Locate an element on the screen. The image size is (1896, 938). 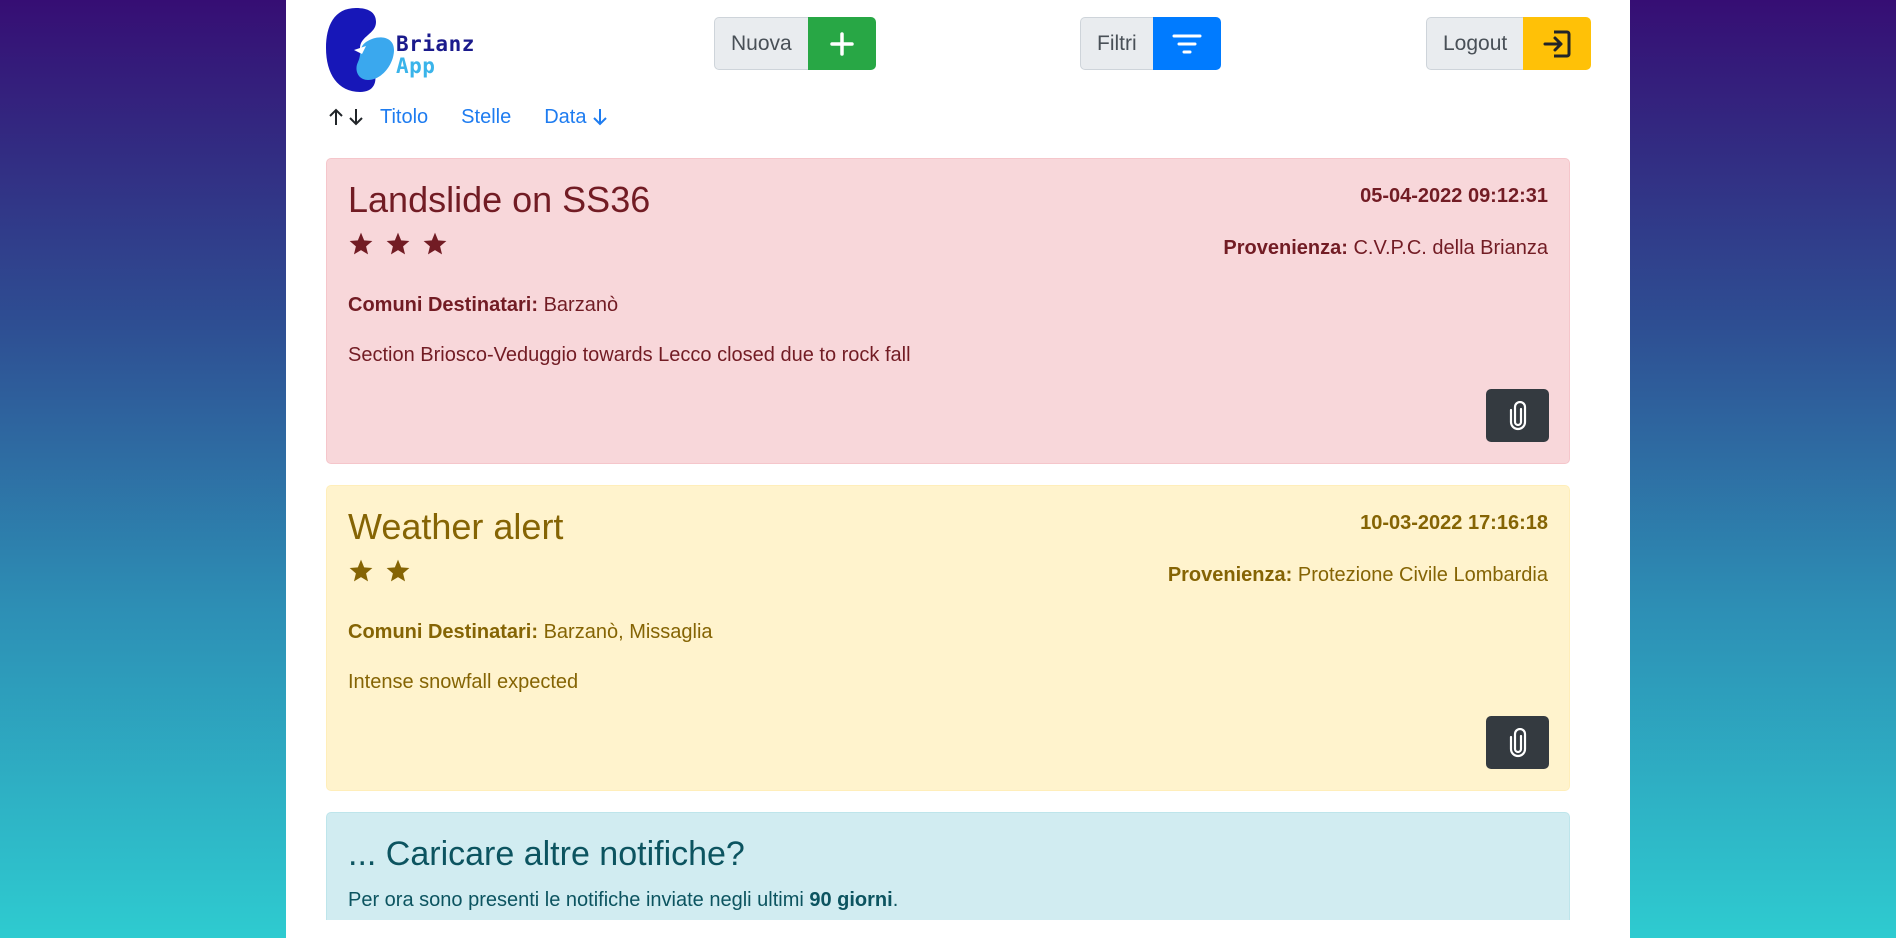
filter-button is located at coordinates (1186, 43).